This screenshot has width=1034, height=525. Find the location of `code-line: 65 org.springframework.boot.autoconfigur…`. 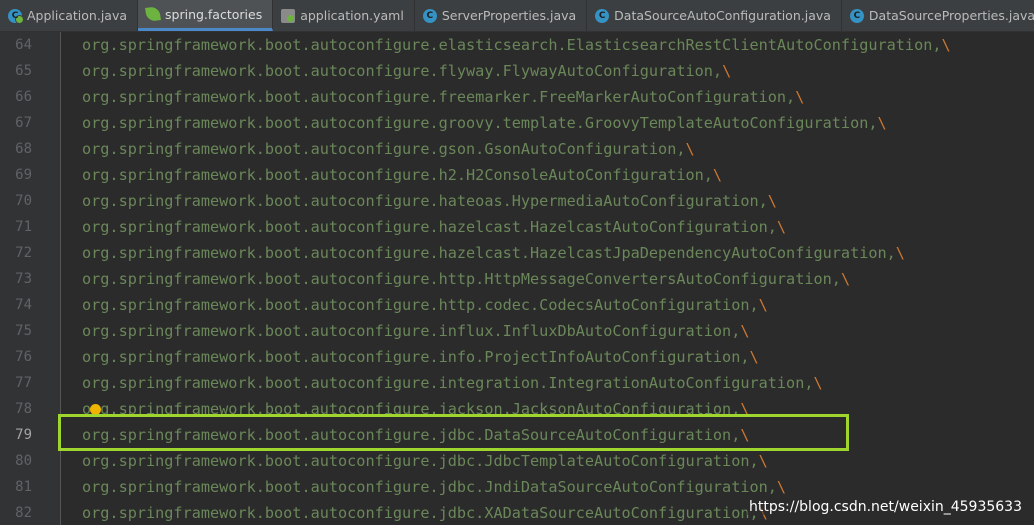

code-line: 65 org.springframework.boot.autoconfigur… is located at coordinates (517, 71).